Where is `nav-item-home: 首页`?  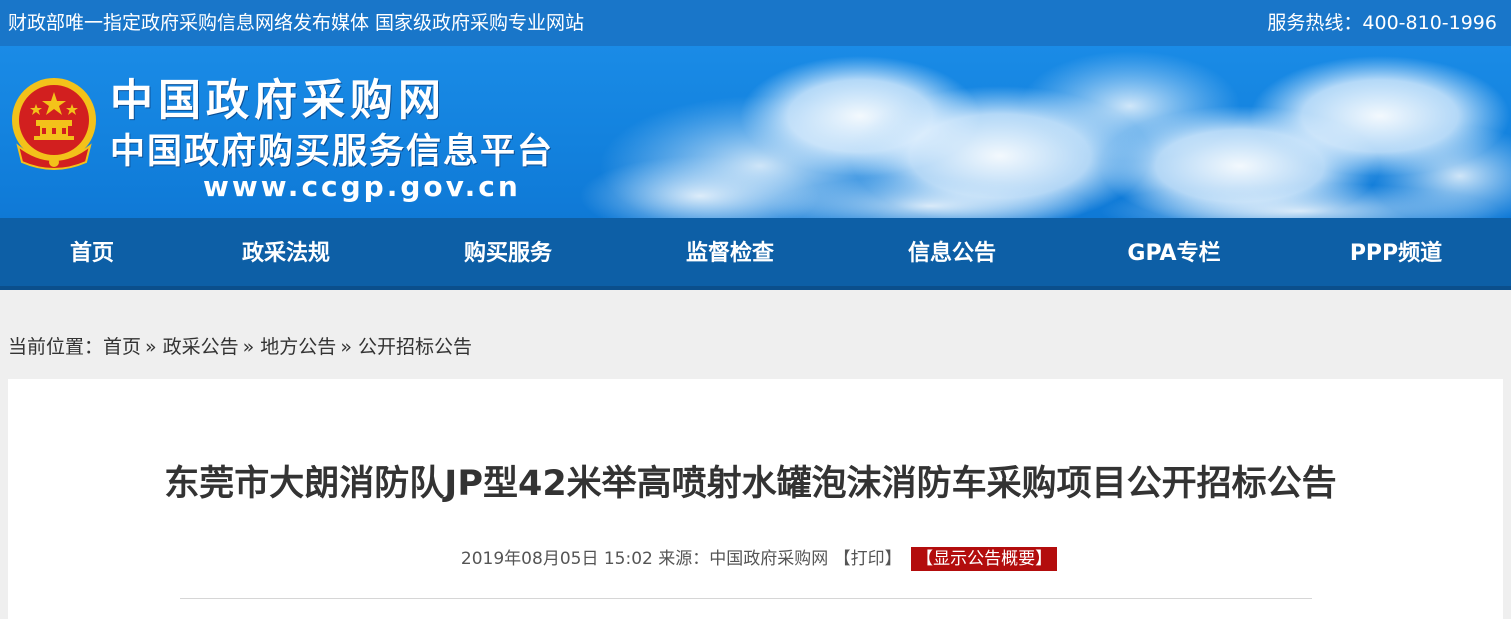 nav-item-home: 首页 is located at coordinates (92, 254).